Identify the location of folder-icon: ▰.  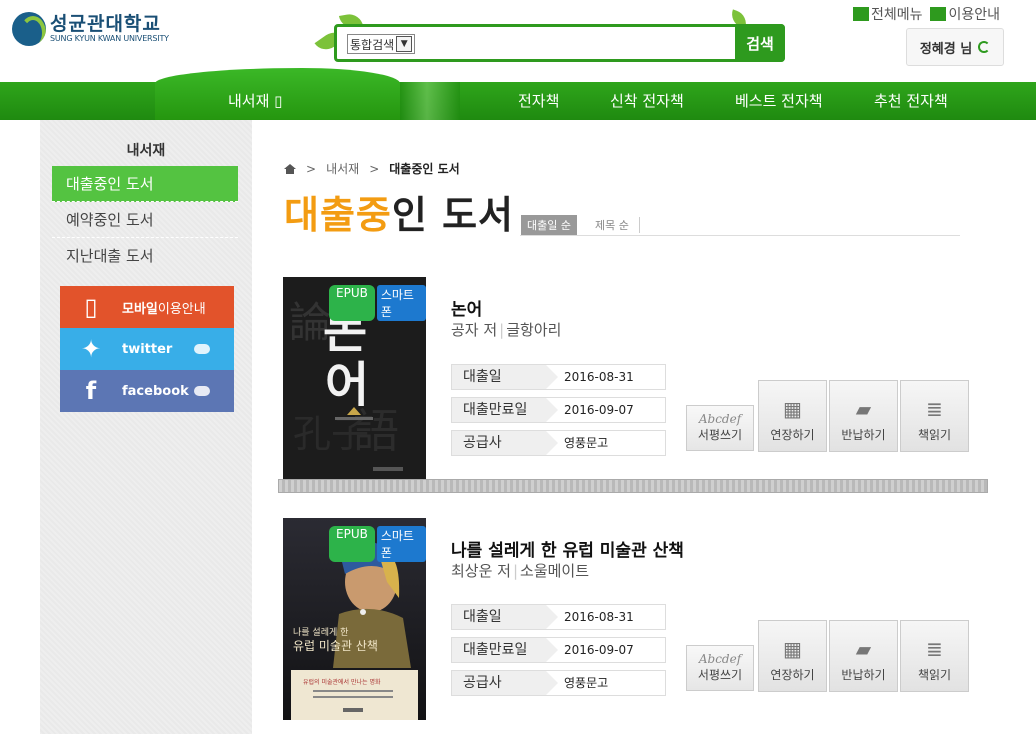
(863, 649).